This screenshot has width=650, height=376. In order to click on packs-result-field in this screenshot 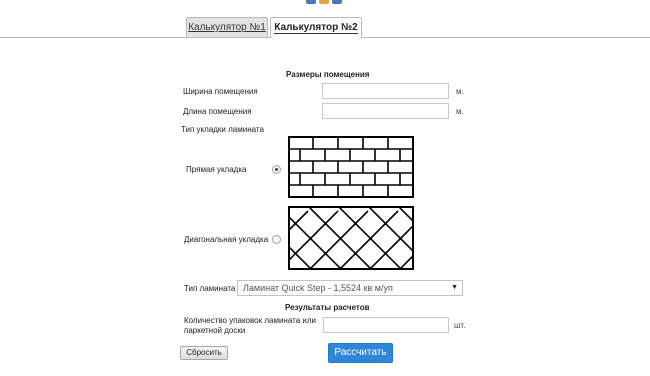, I will do `click(386, 325)`.